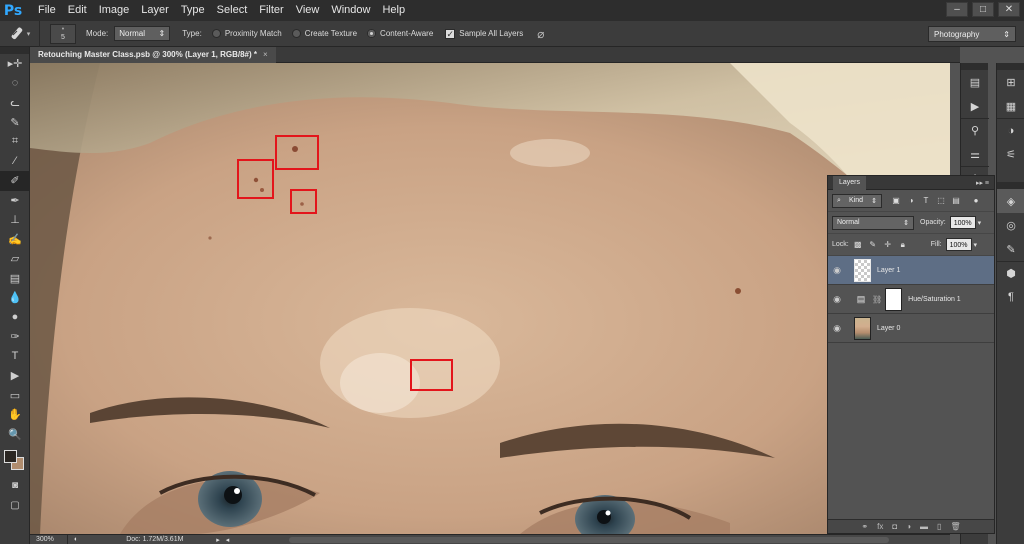 The image size is (1024, 544). What do you see at coordinates (962, 222) in the screenshot?
I see `opacity-input: 100%` at bounding box center [962, 222].